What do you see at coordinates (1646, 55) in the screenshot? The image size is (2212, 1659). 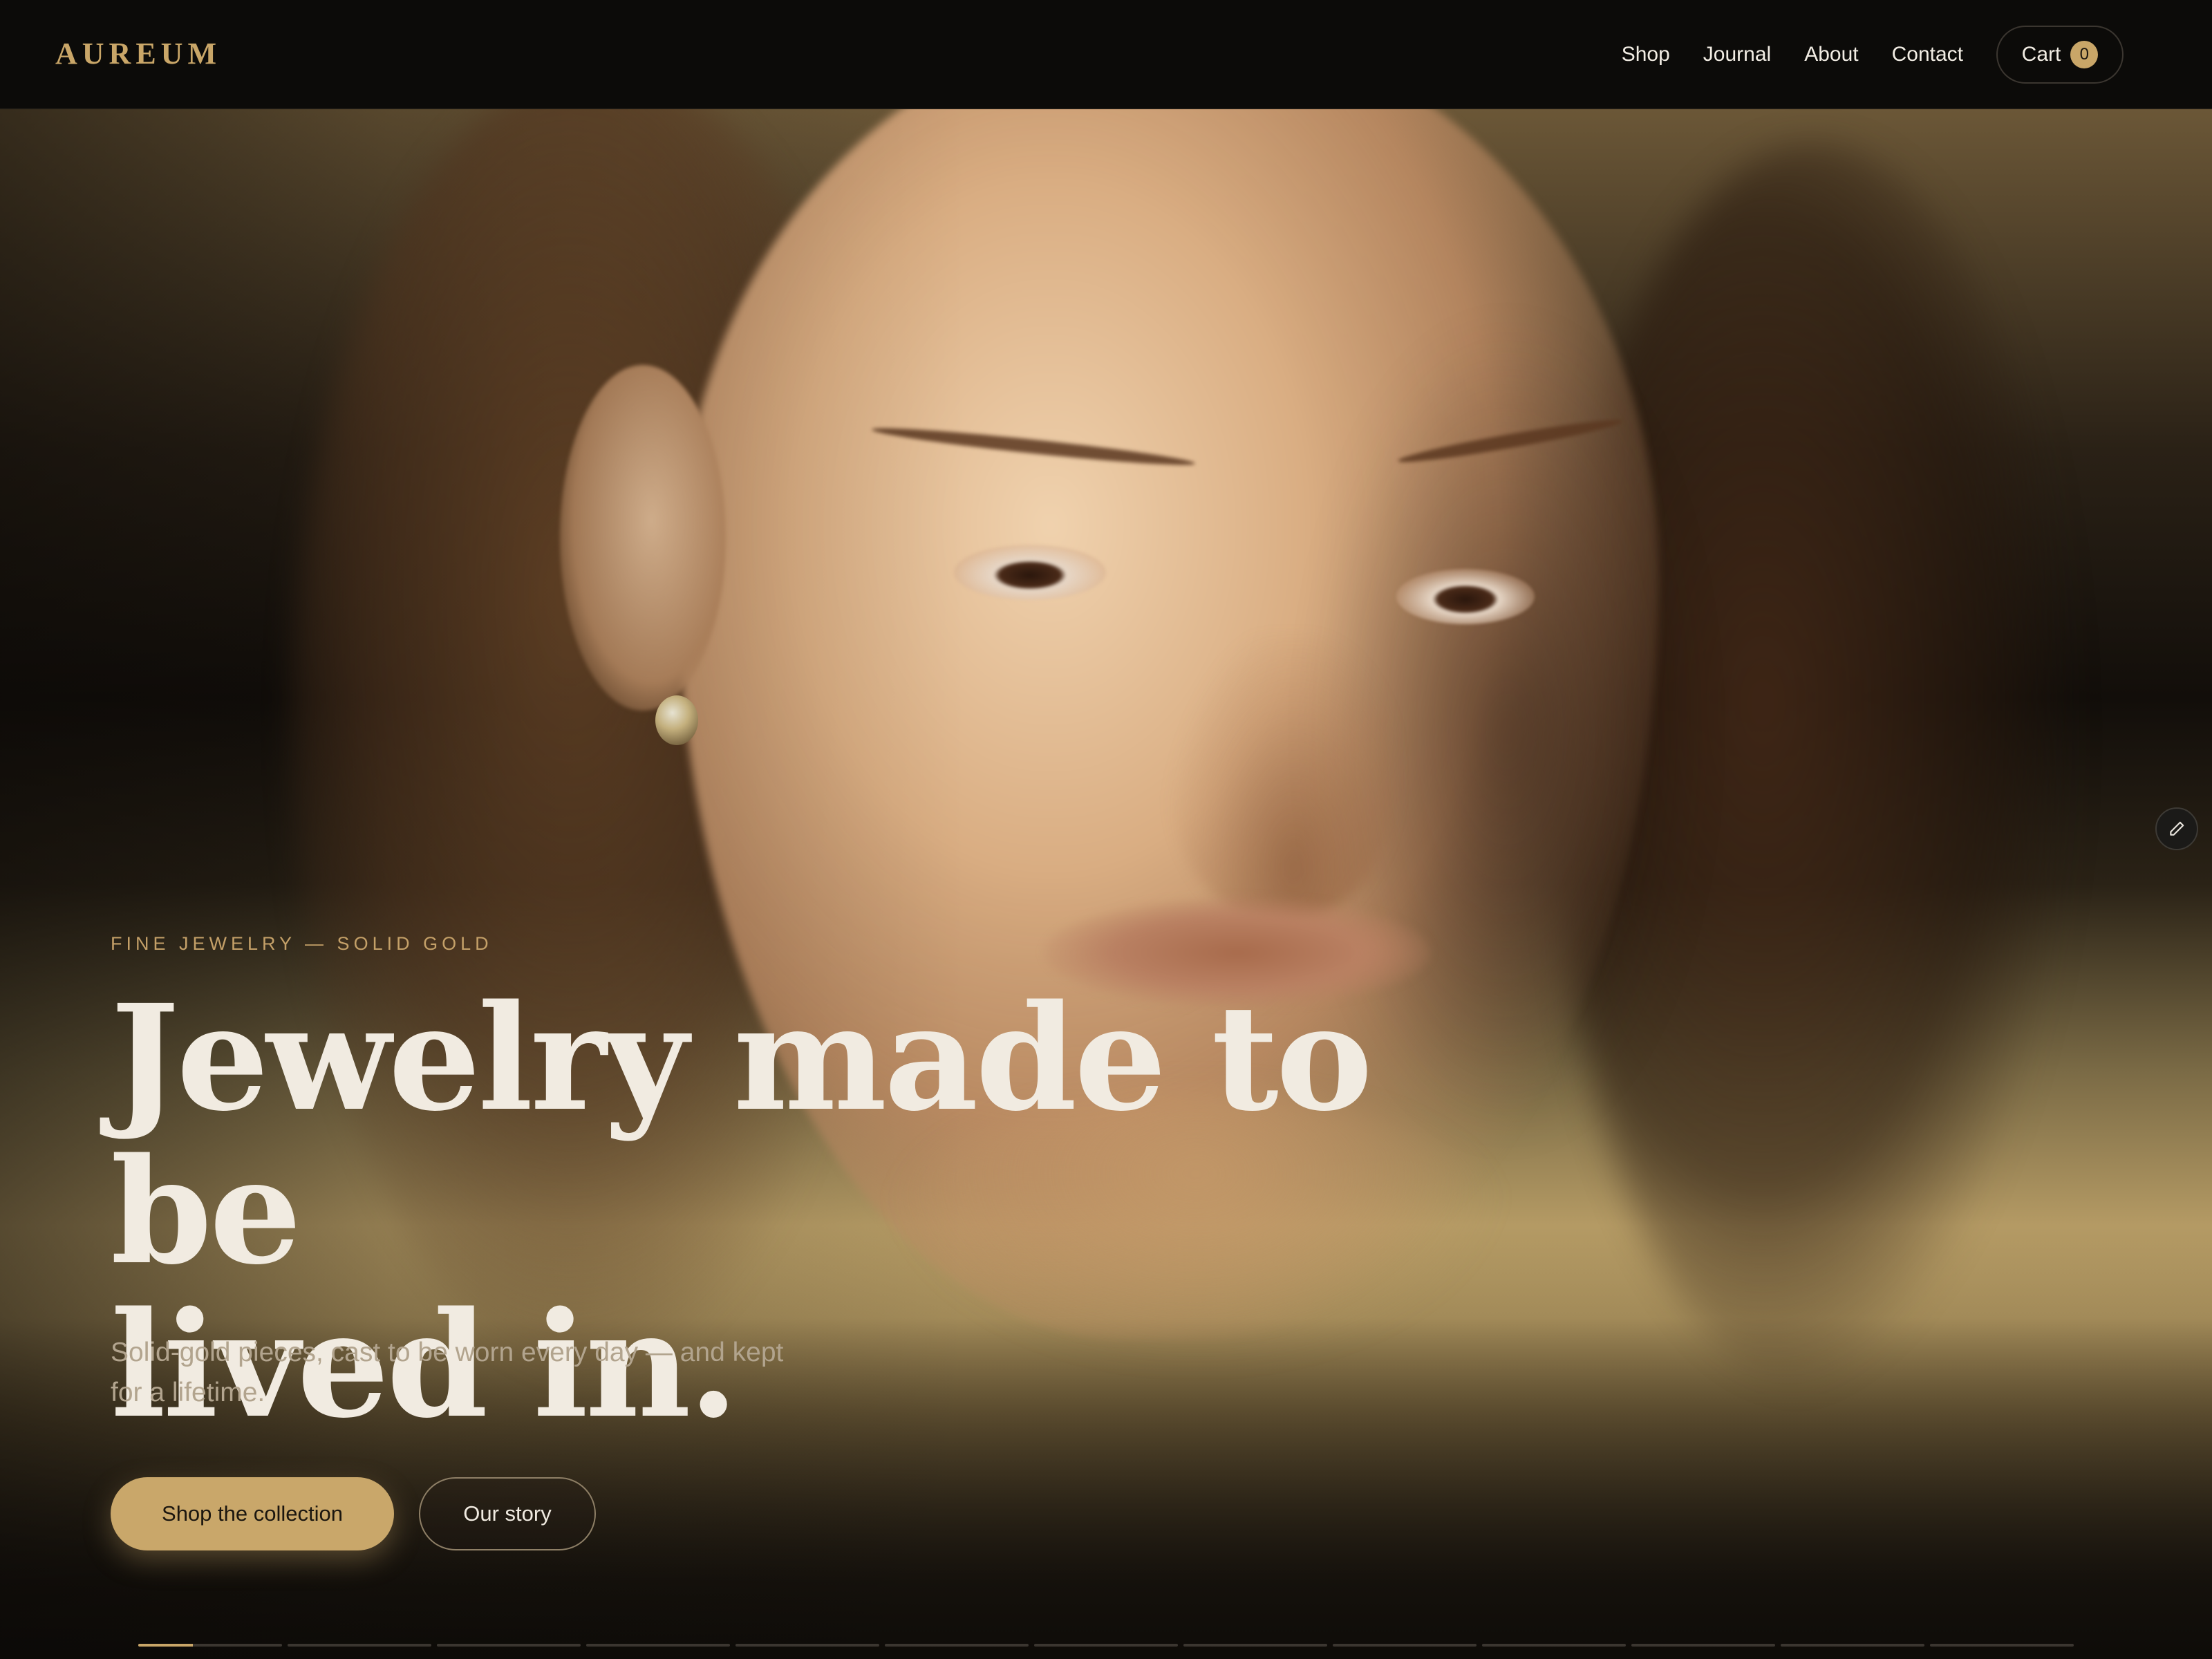 I see `nav-link-shop: Shop` at bounding box center [1646, 55].